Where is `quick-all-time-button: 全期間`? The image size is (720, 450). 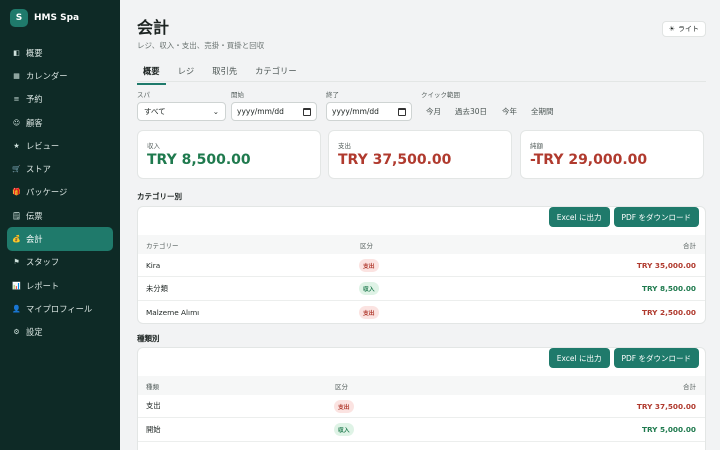 quick-all-time-button: 全期間 is located at coordinates (542, 111).